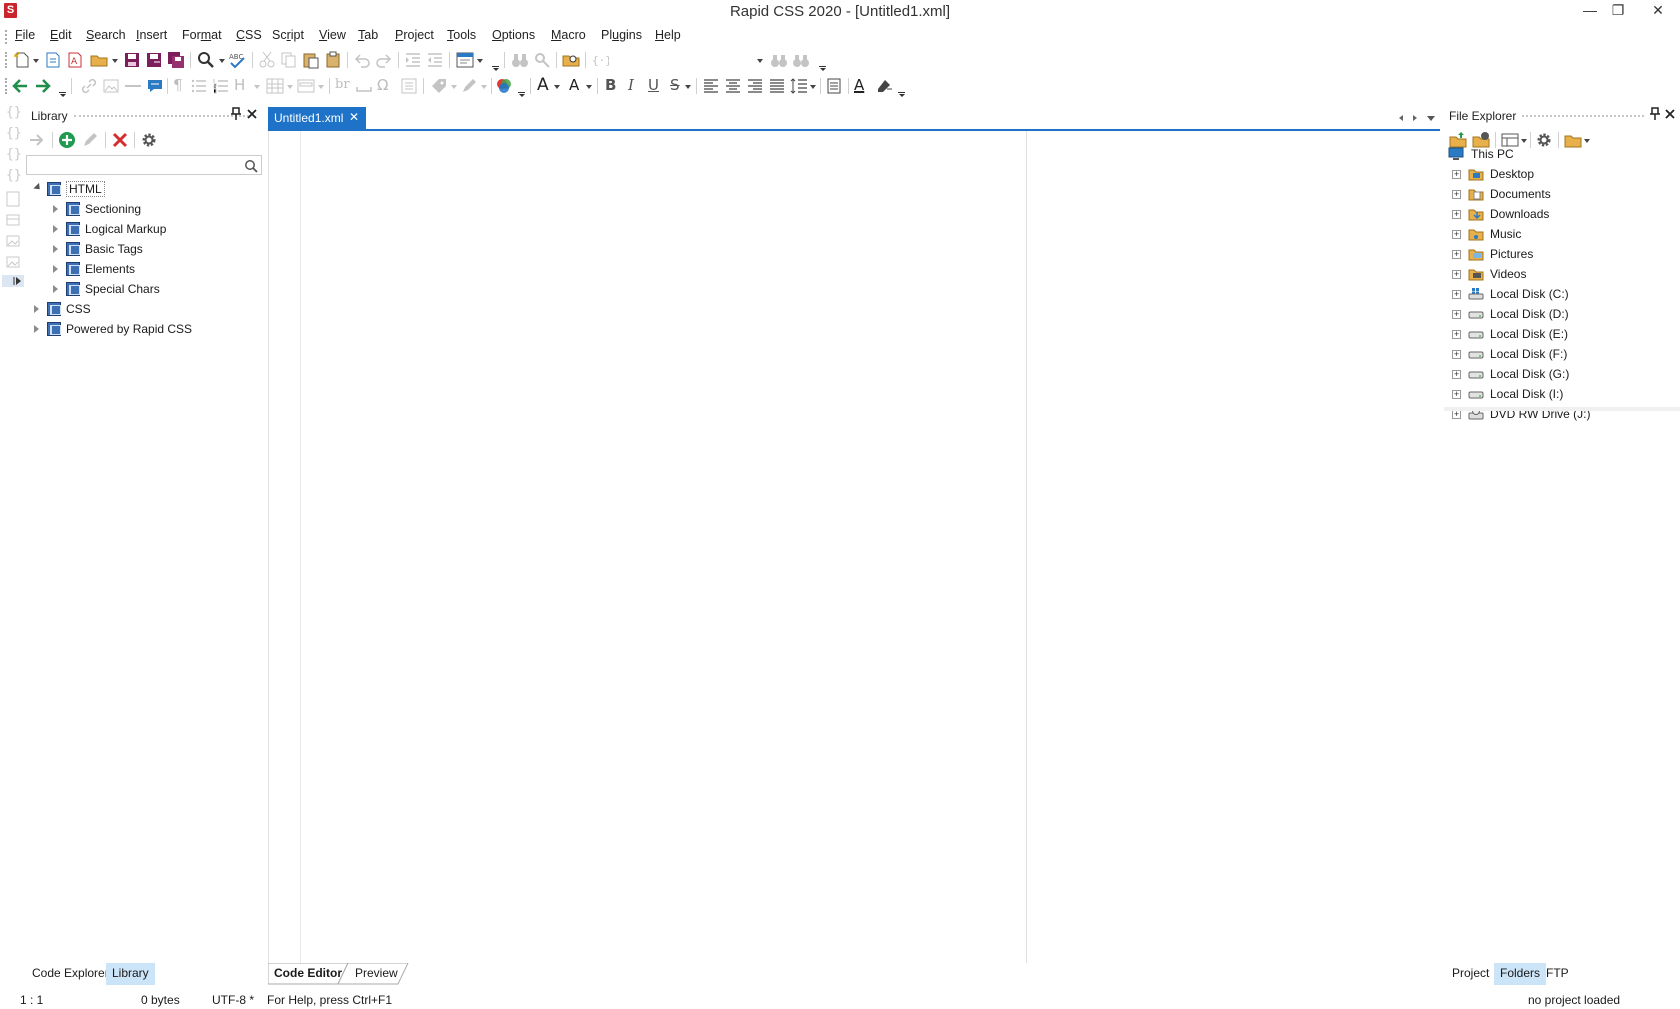  I want to click on menu-help: Help, so click(668, 35).